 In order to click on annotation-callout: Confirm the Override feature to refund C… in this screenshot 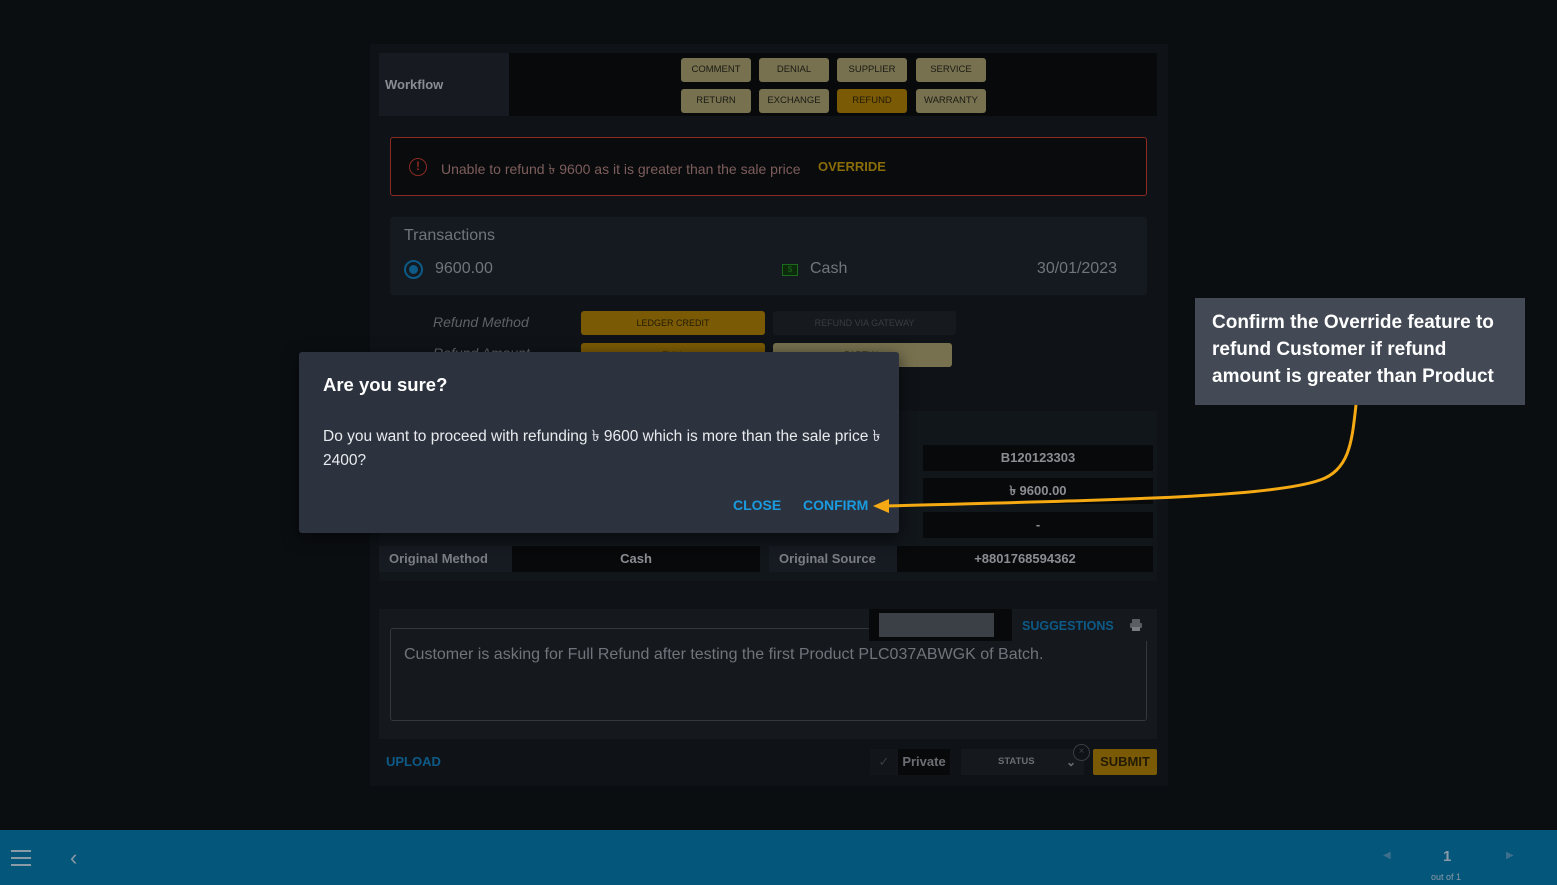, I will do `click(1360, 351)`.